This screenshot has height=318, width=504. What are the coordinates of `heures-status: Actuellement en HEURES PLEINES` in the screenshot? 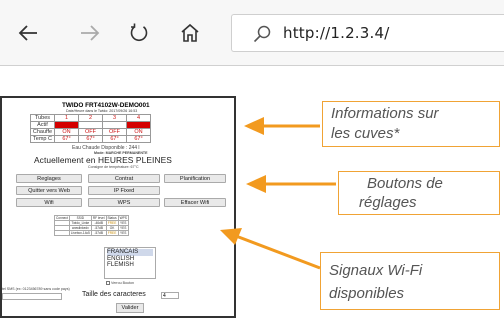 It's located at (103, 160).